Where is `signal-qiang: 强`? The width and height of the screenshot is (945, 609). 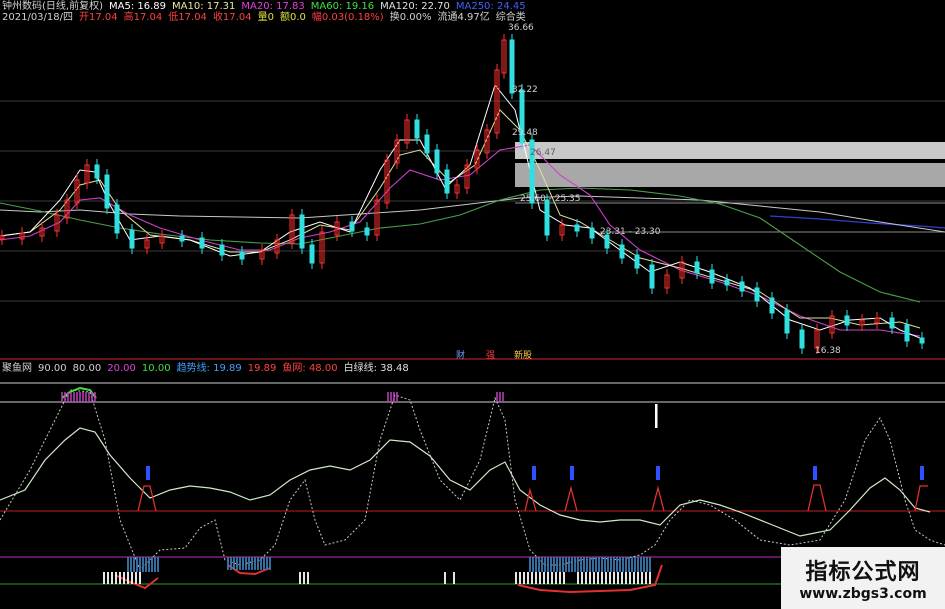 signal-qiang: 强 is located at coordinates (490, 355).